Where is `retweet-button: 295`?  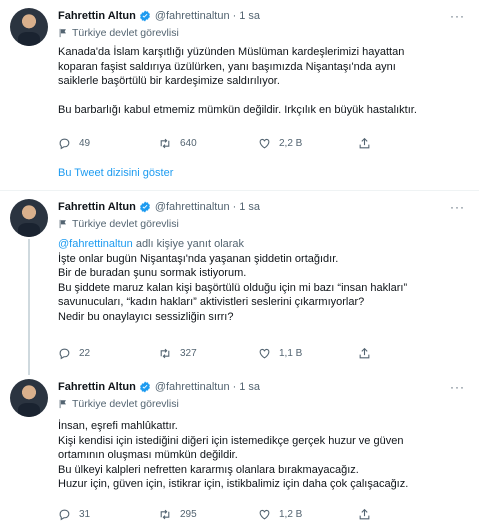
retweet-button: 295 is located at coordinates (208, 514).